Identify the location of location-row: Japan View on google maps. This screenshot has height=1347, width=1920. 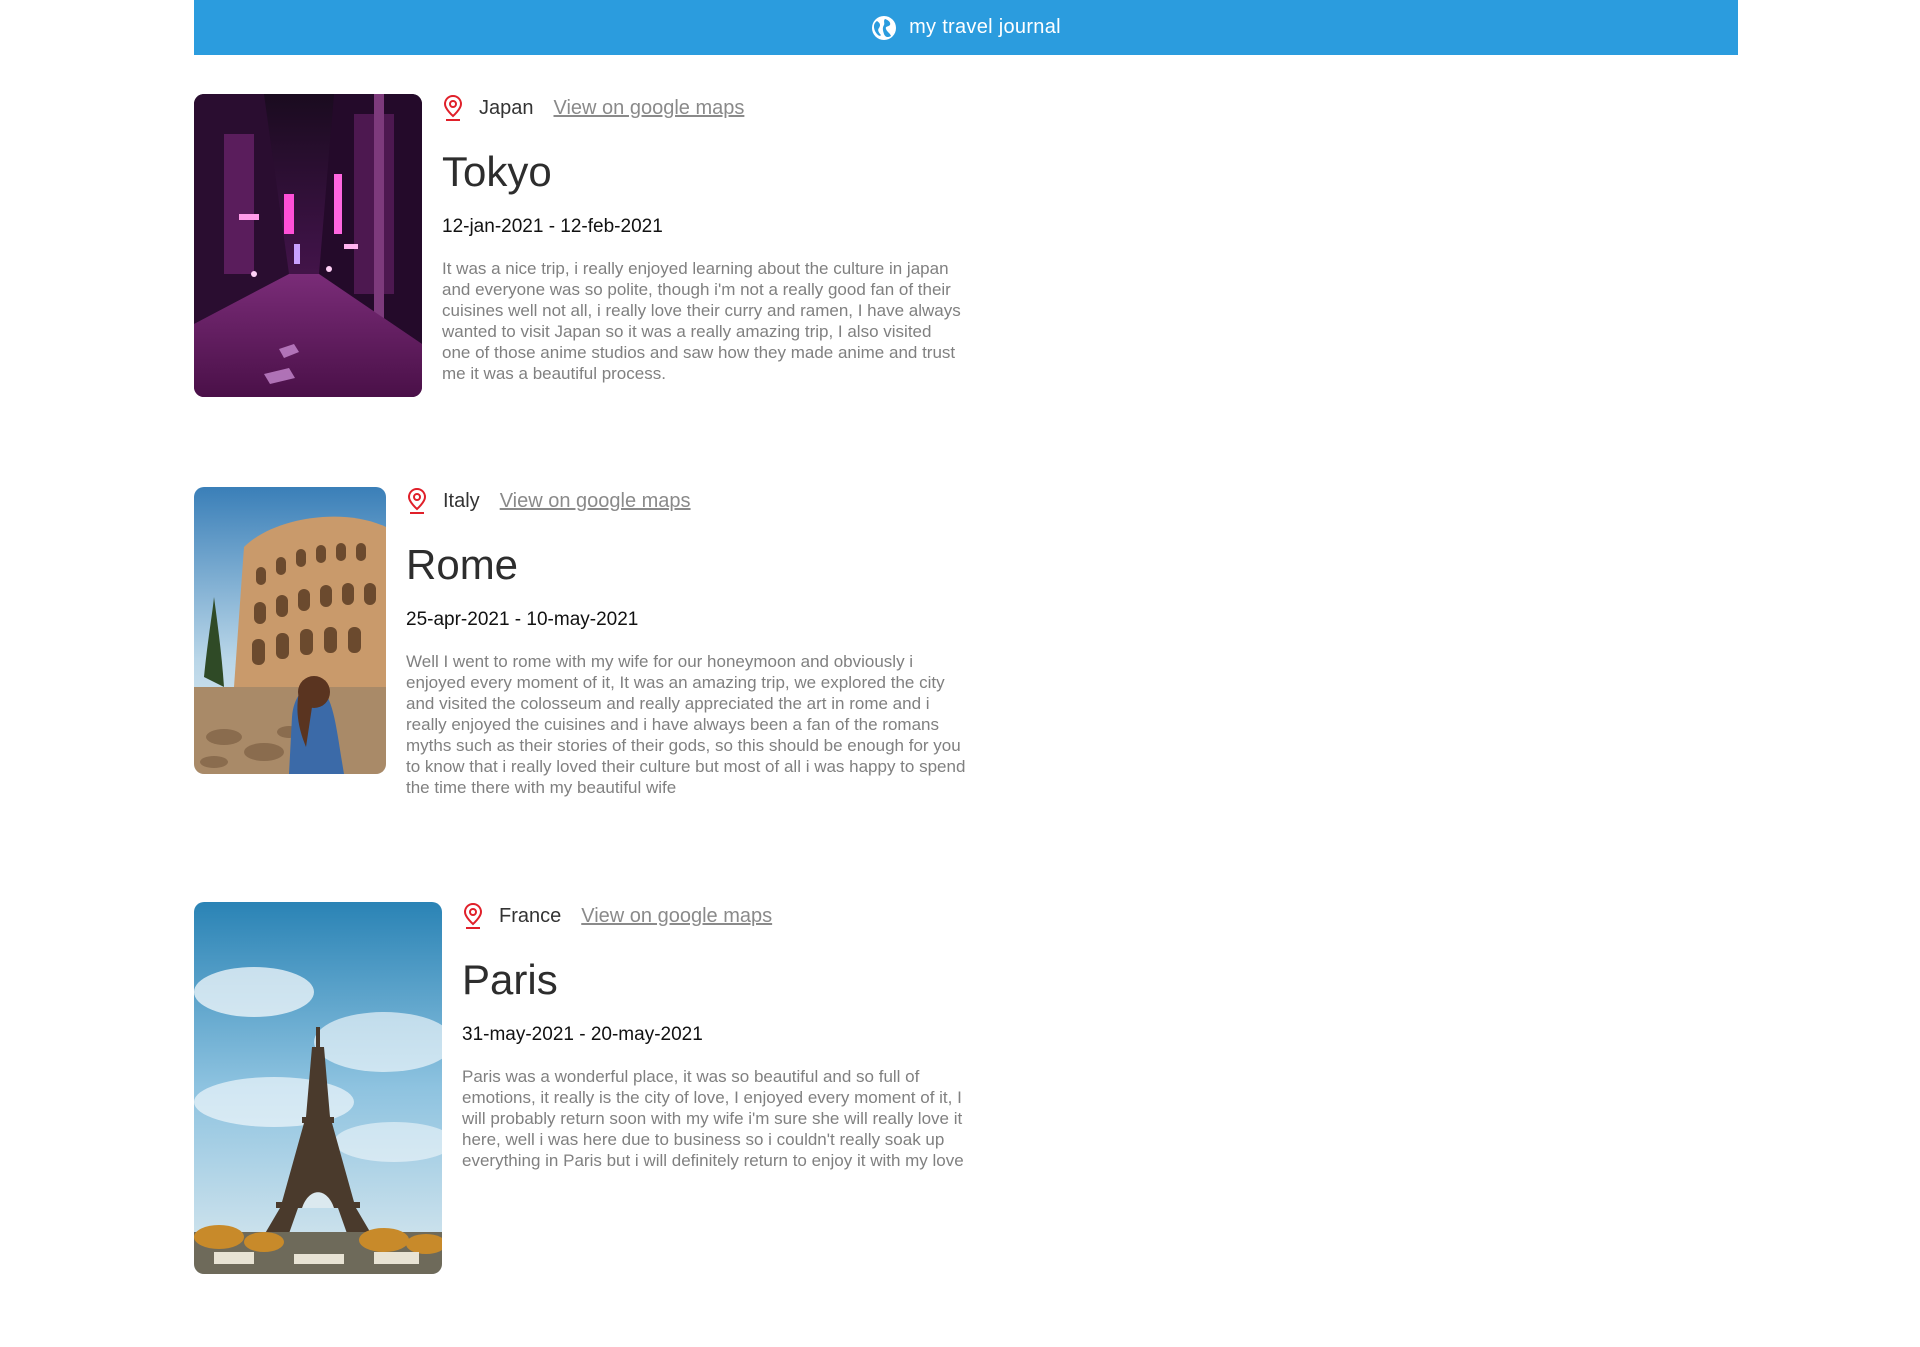
(722, 108).